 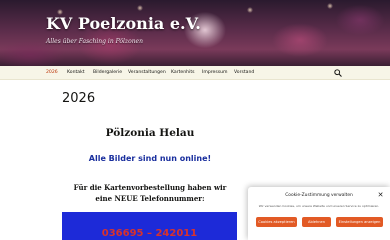 I want to click on site-tagline: Alles über Fasching in Pölzonen, so click(x=94, y=41).